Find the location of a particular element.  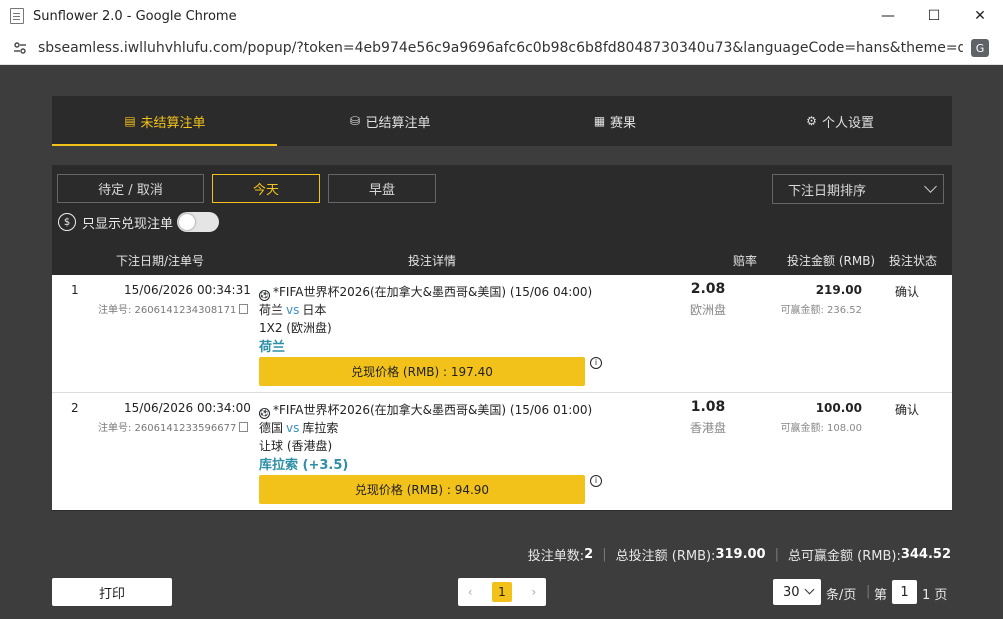

ticket-number: 注单号: 2606141234308171 is located at coordinates (173, 308).